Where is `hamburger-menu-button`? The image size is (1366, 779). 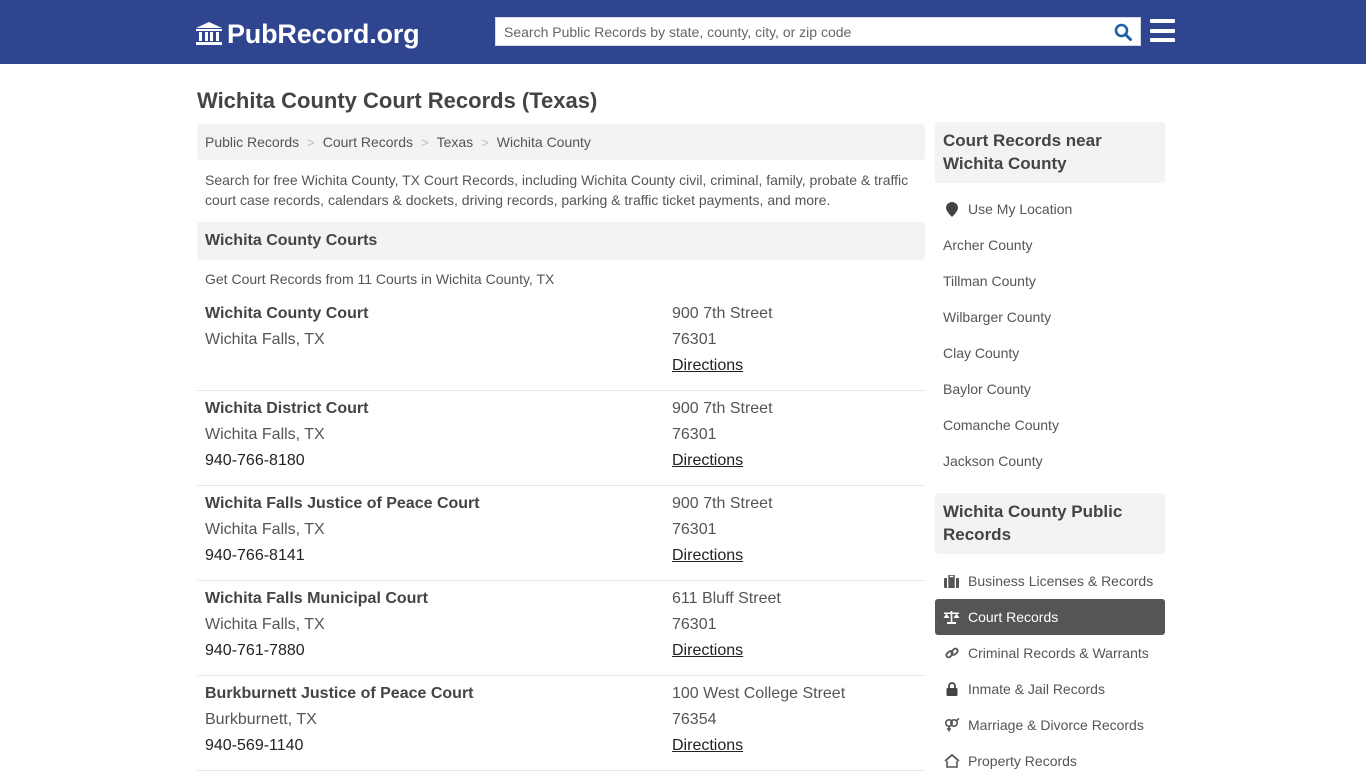
hamburger-menu-button is located at coordinates (1162, 30).